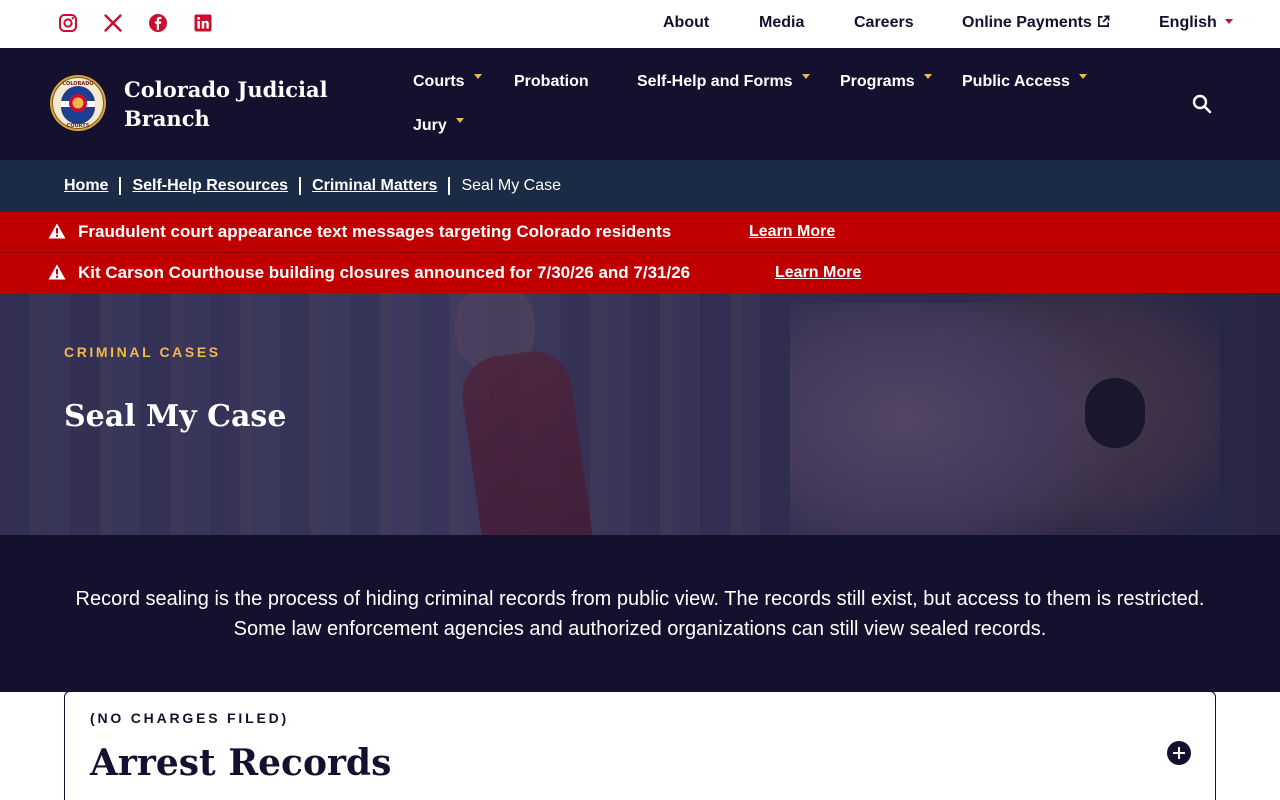 This screenshot has height=800, width=1280. I want to click on nav-probation: Probation, so click(551, 82).